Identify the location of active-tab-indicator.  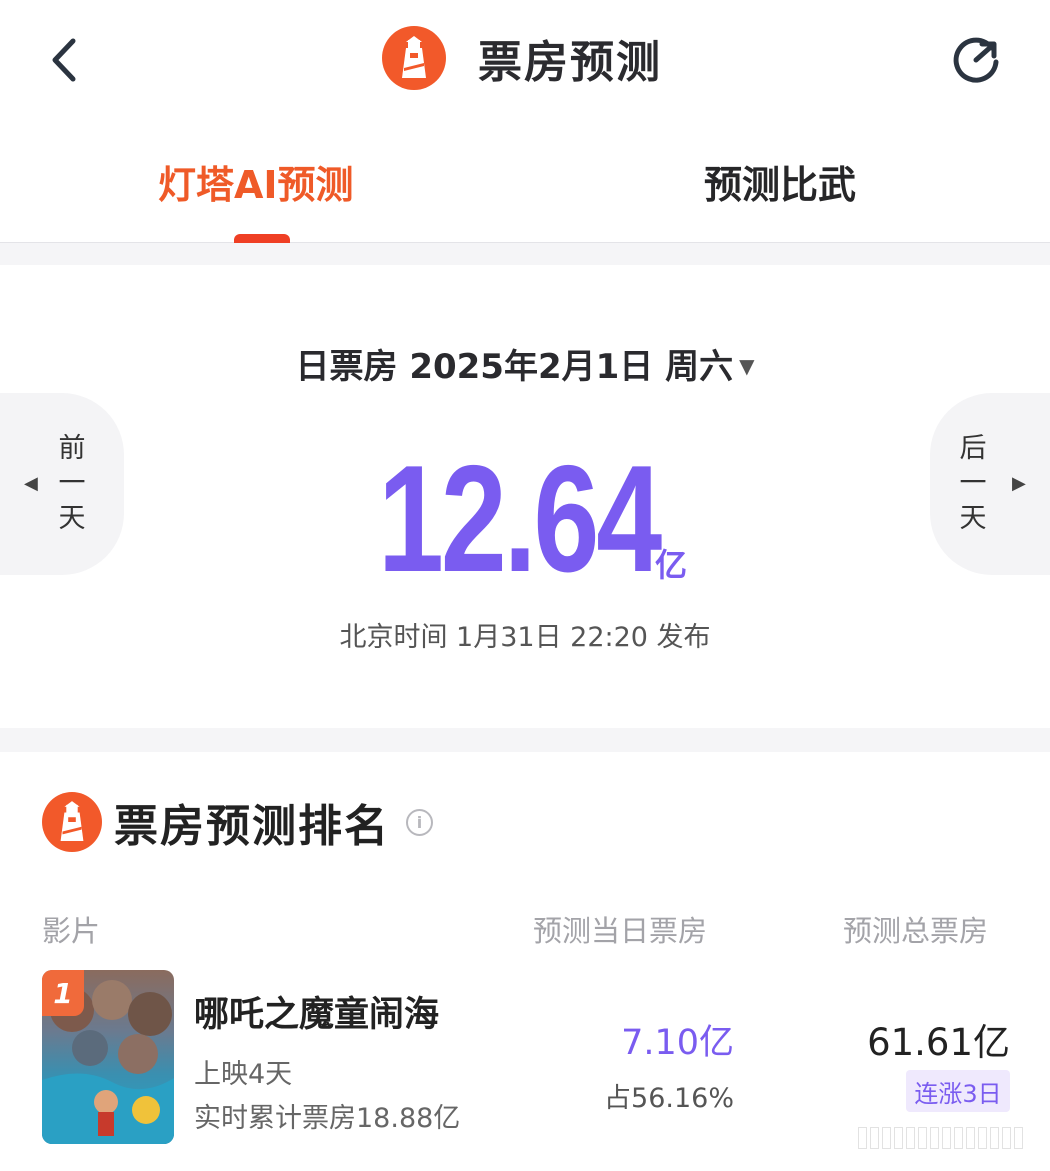
(262, 238).